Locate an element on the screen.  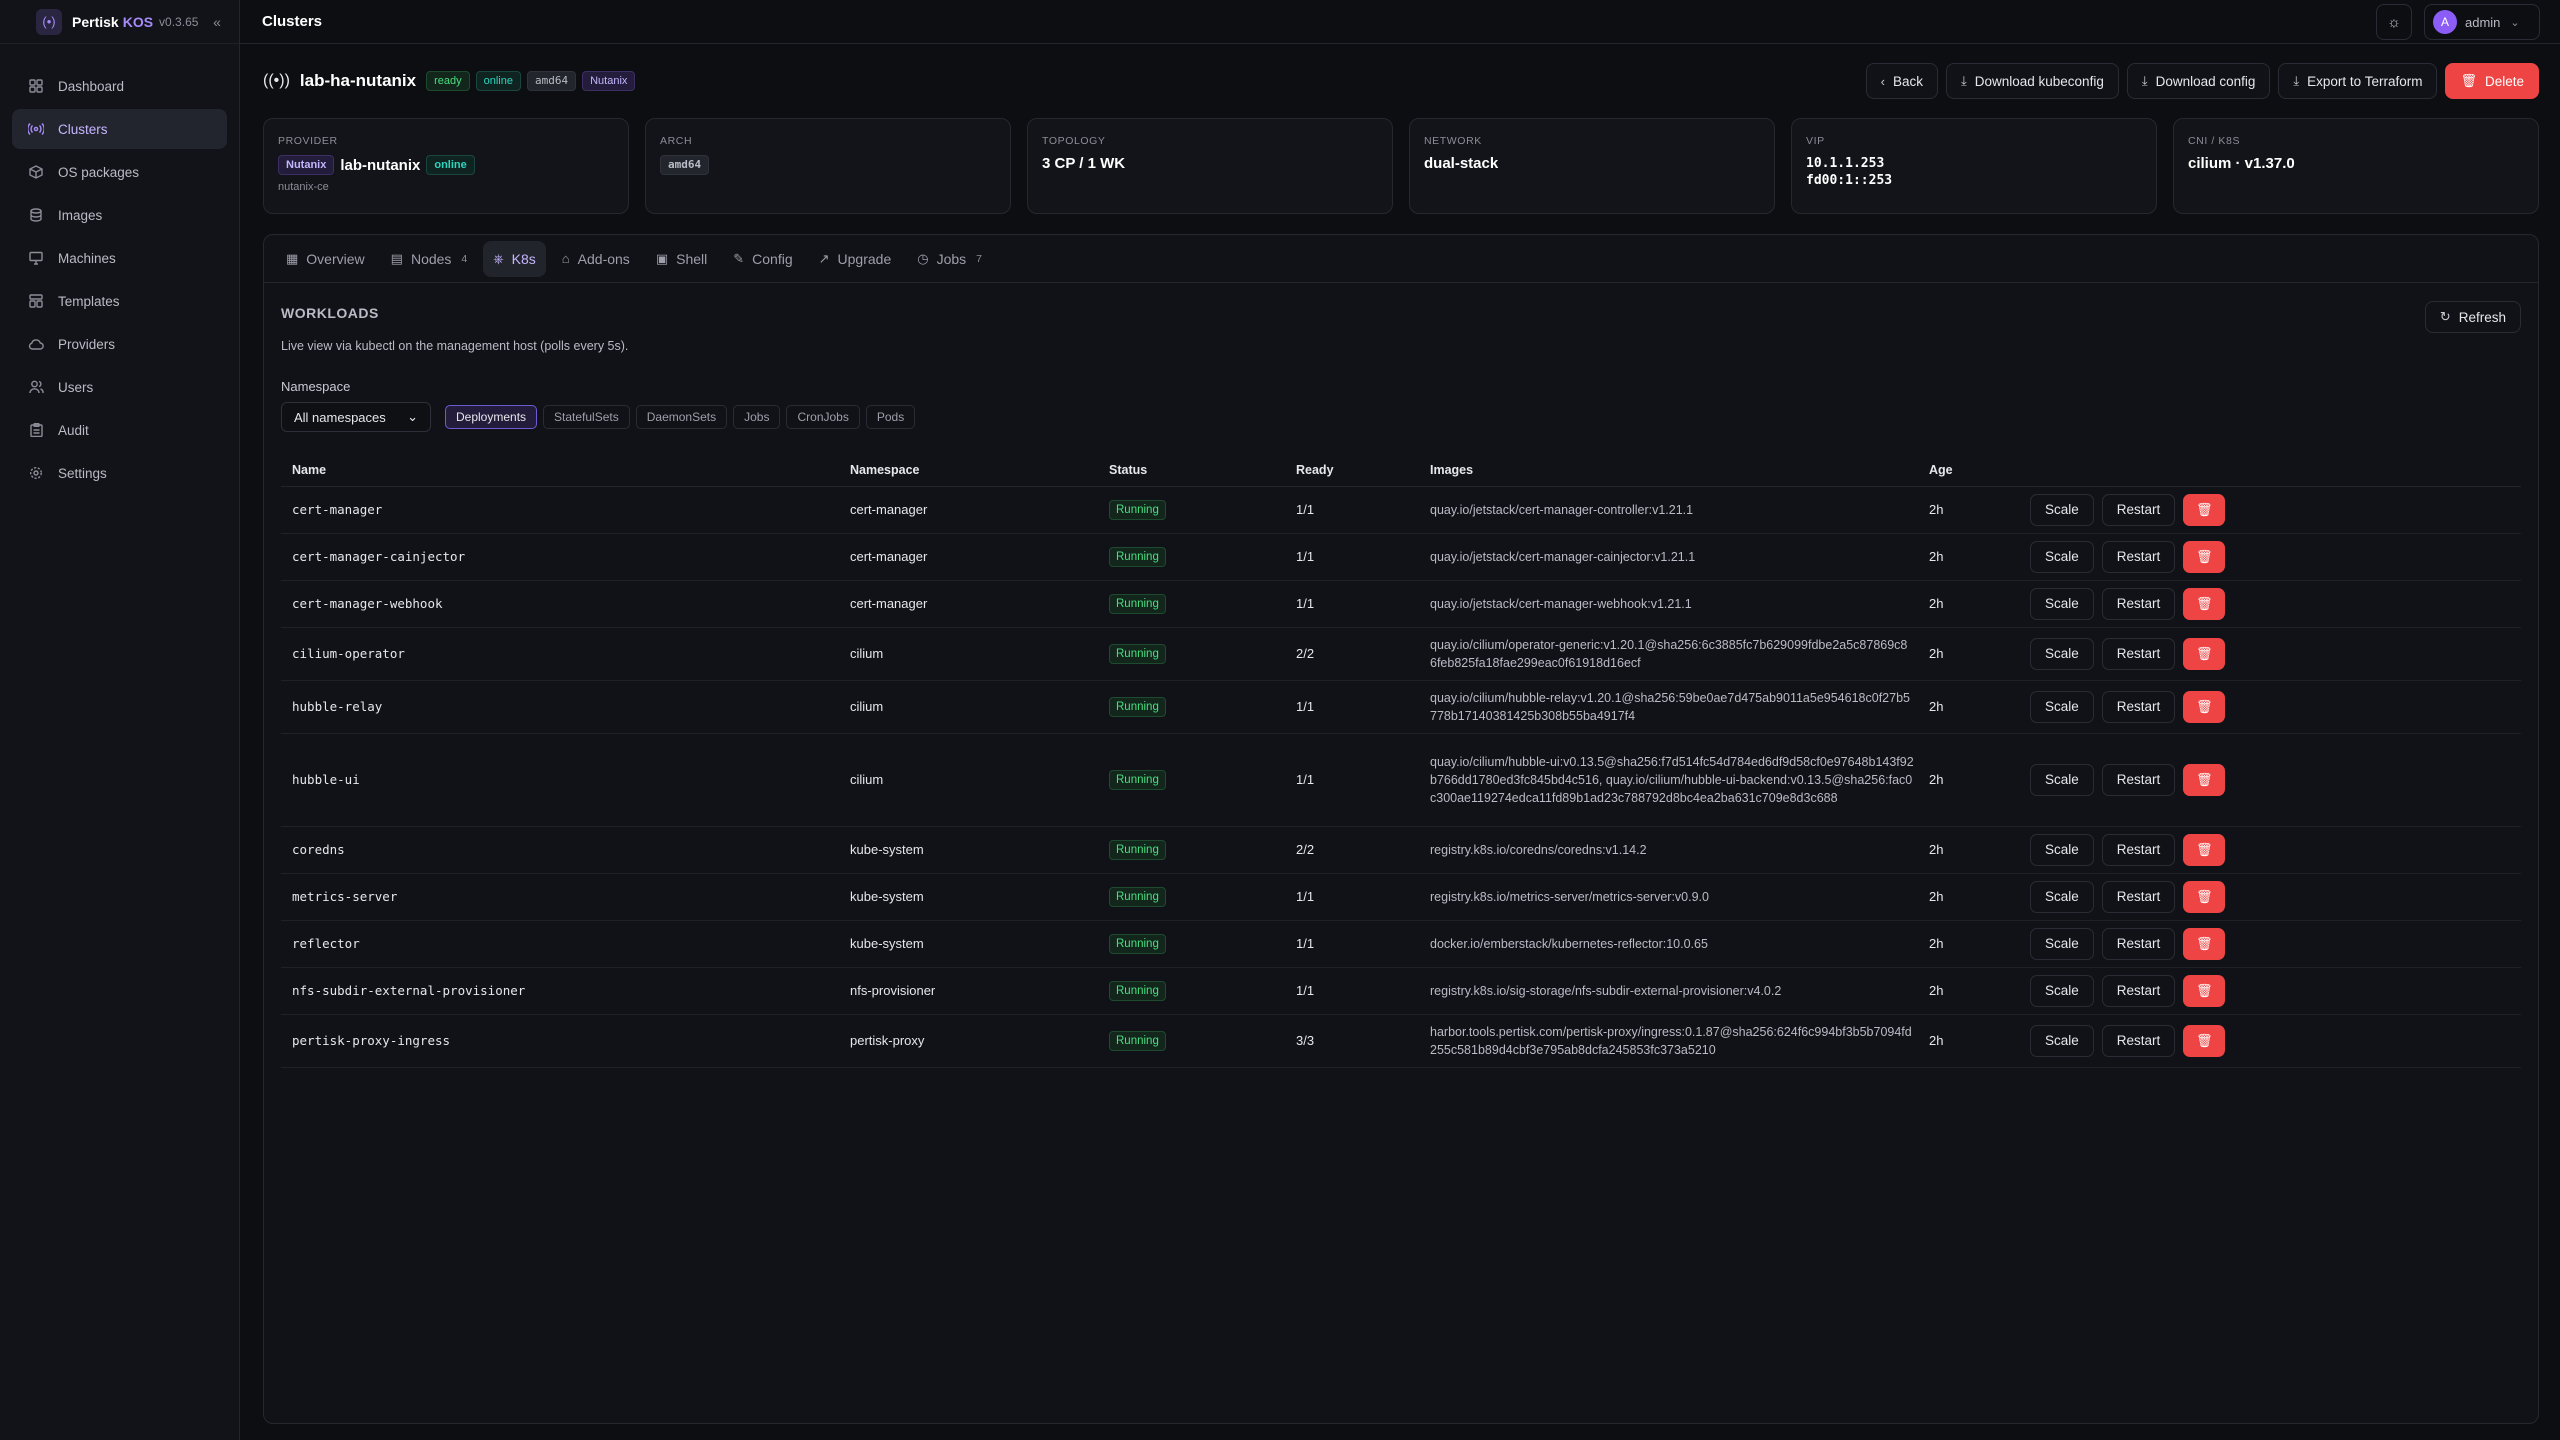
user-menu-button: A admin ⌄ is located at coordinates (2482, 22).